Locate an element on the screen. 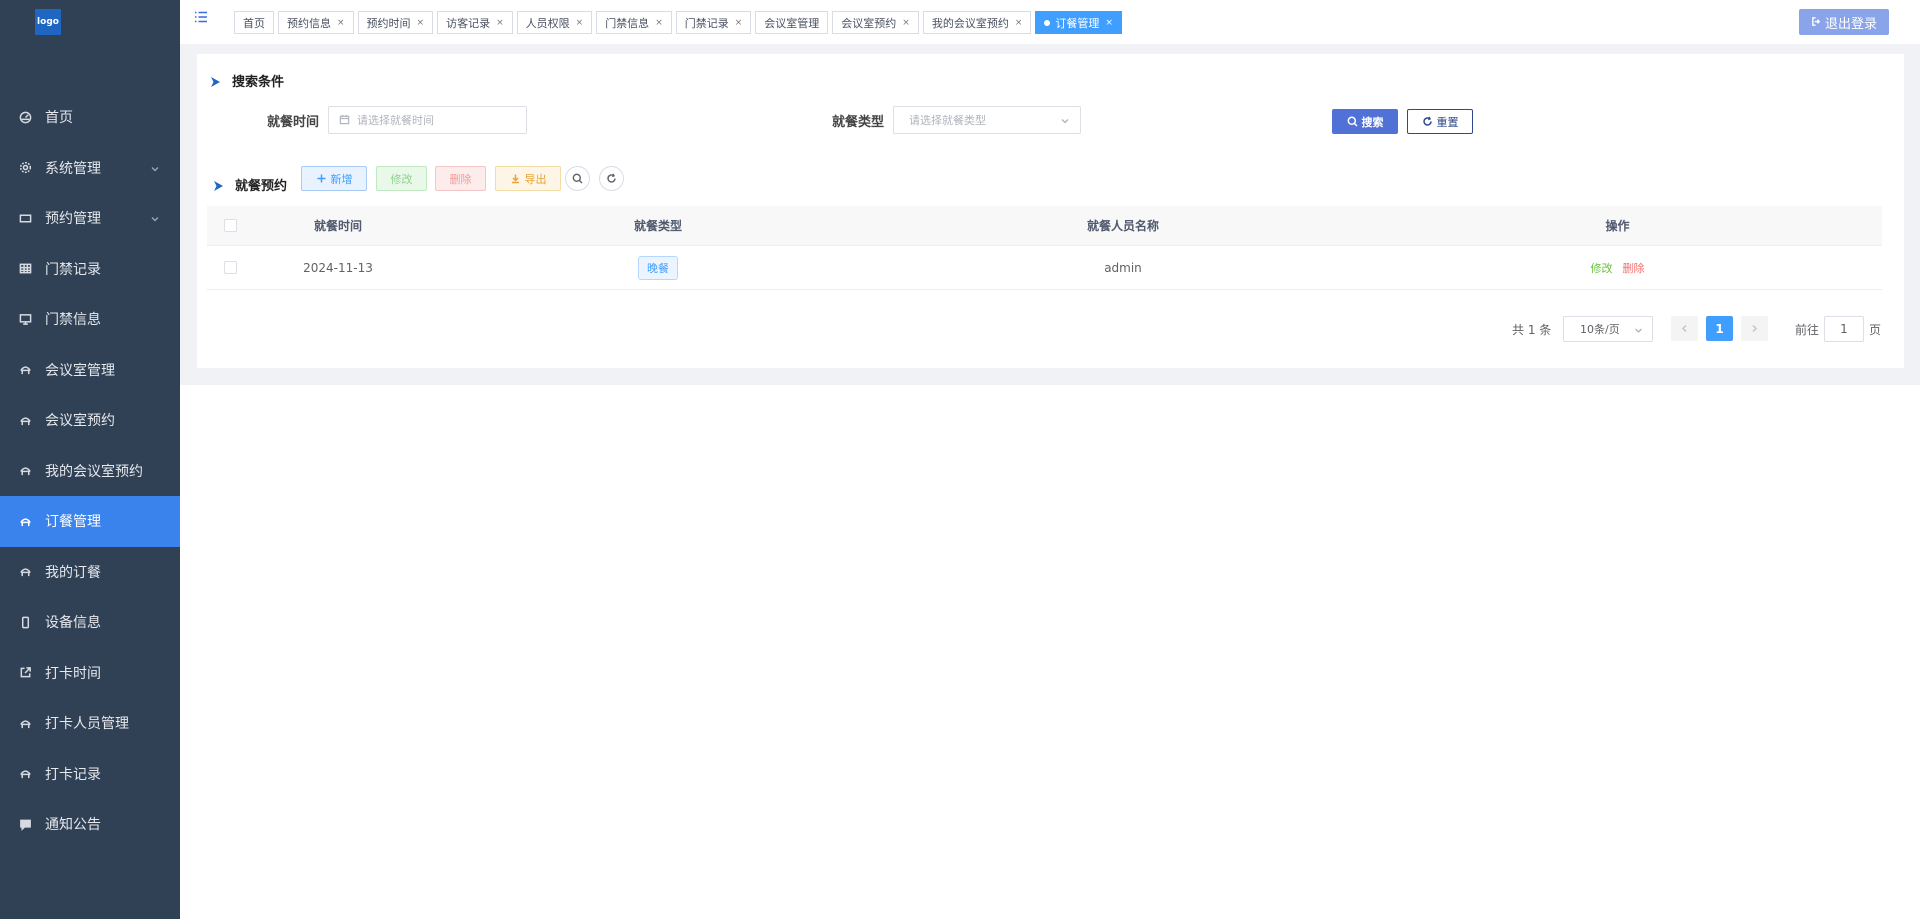  meal-type-select: 请选择就餐类型 is located at coordinates (987, 120).